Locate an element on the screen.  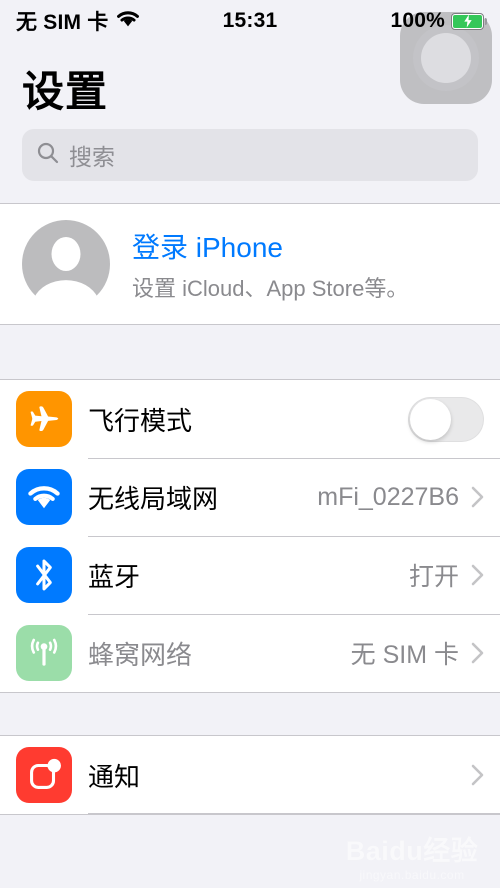
row-notifications: 通知 is located at coordinates (250, 775).